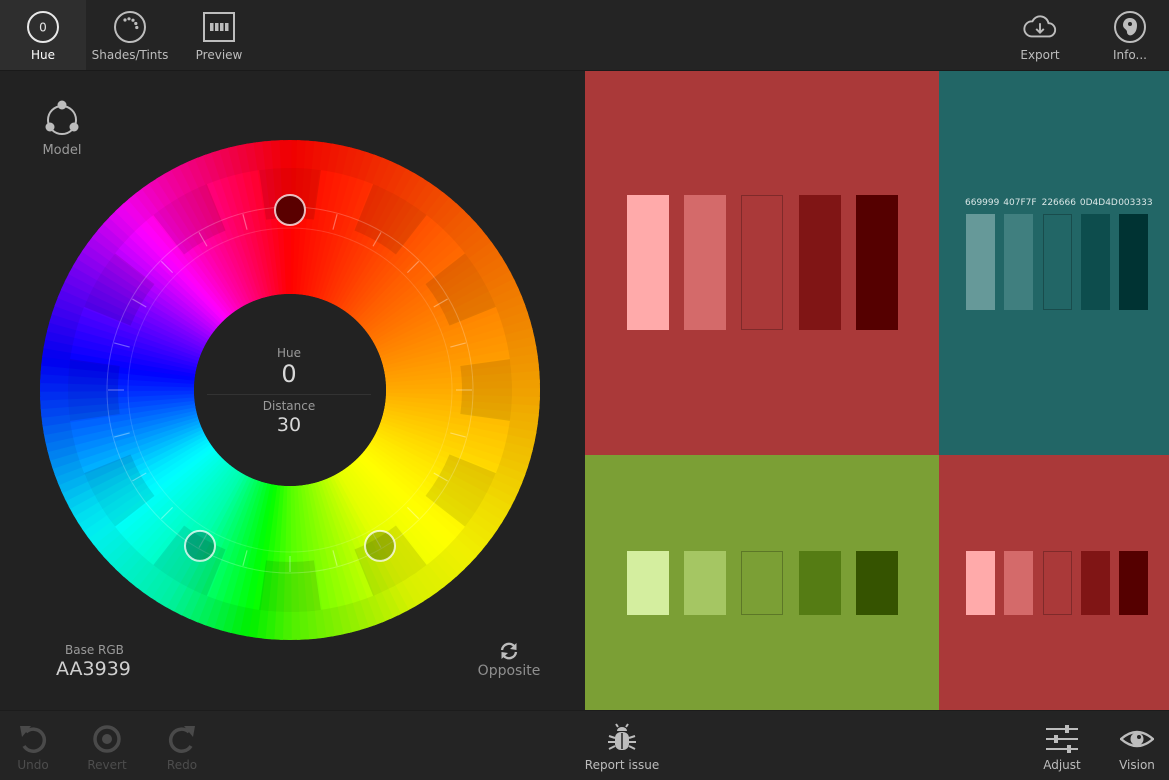  Describe the element at coordinates (182, 765) in the screenshot. I see `redo-label: Redo` at that location.